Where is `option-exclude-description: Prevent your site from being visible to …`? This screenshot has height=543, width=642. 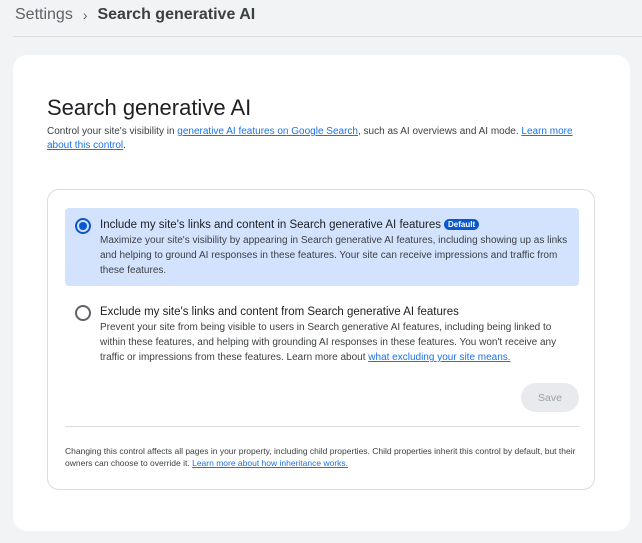
option-exclude-description: Prevent your site from being visible to … is located at coordinates (335, 342).